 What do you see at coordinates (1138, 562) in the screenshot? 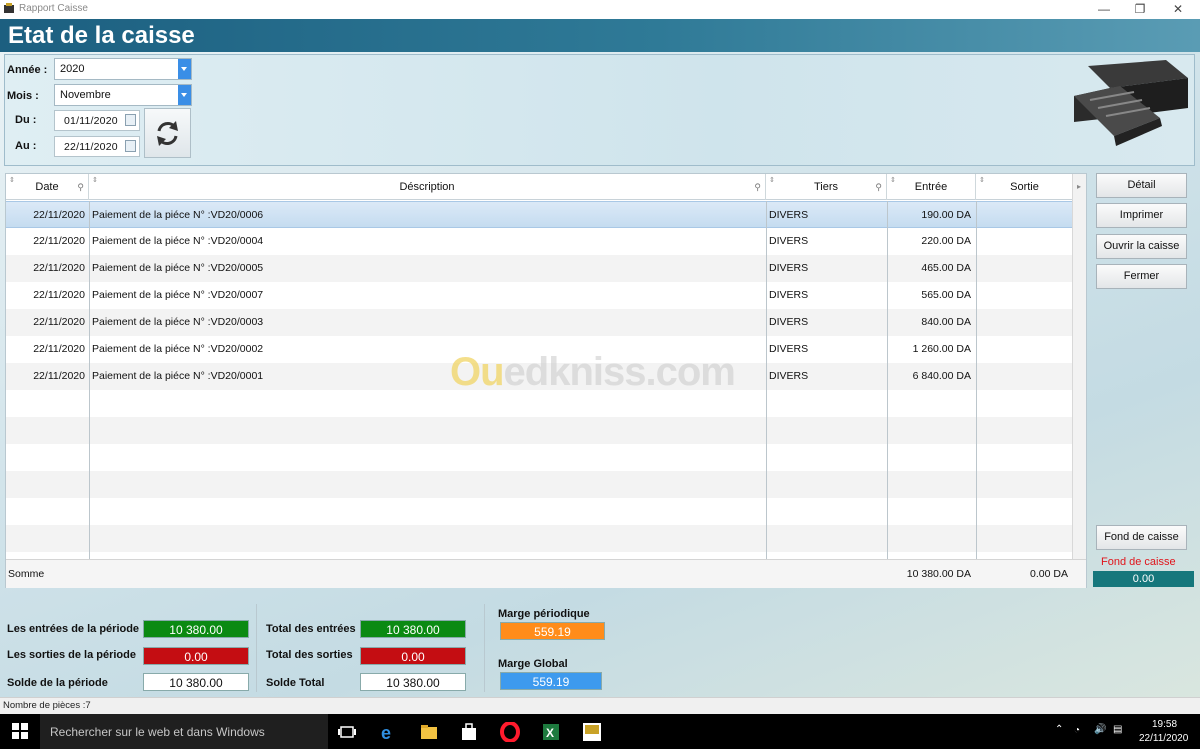
I see `fond-de-caisse-label: Fond de caisse` at bounding box center [1138, 562].